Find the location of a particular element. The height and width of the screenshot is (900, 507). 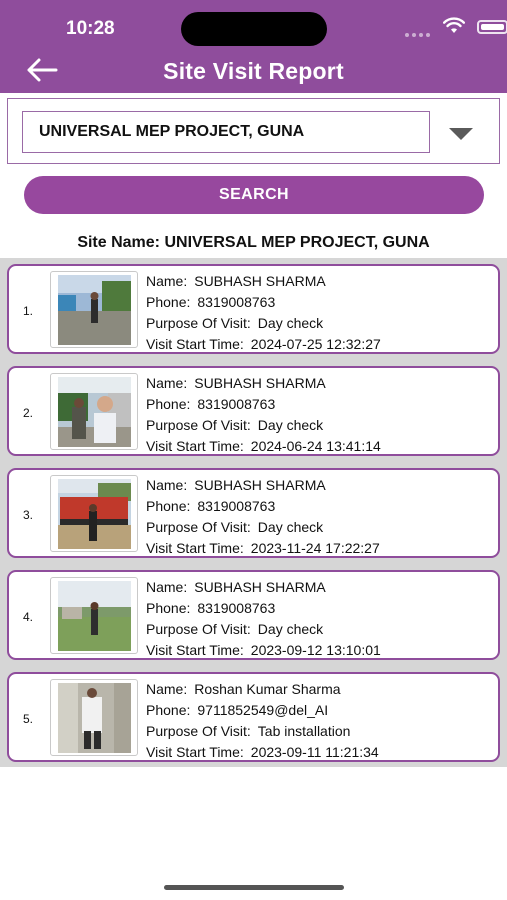

site-selector: UNIVERSAL MEP PROJECT, GUNA is located at coordinates (253, 131).